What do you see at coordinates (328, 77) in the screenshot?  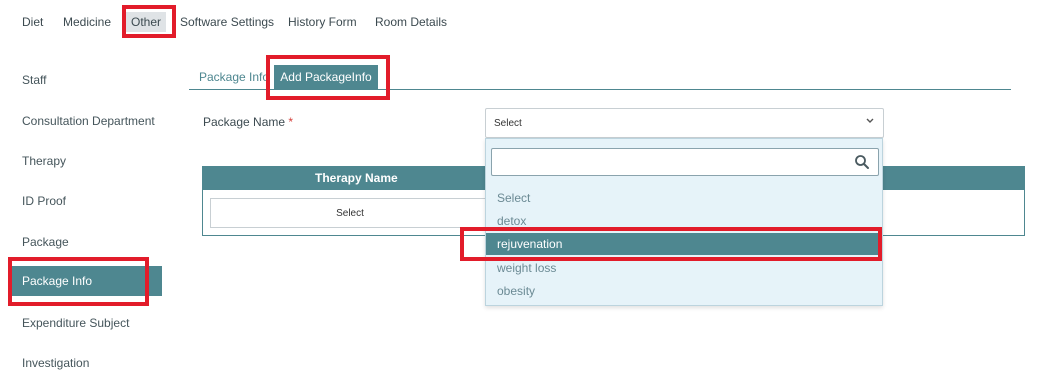 I see `highlight-box-add-packageinfo` at bounding box center [328, 77].